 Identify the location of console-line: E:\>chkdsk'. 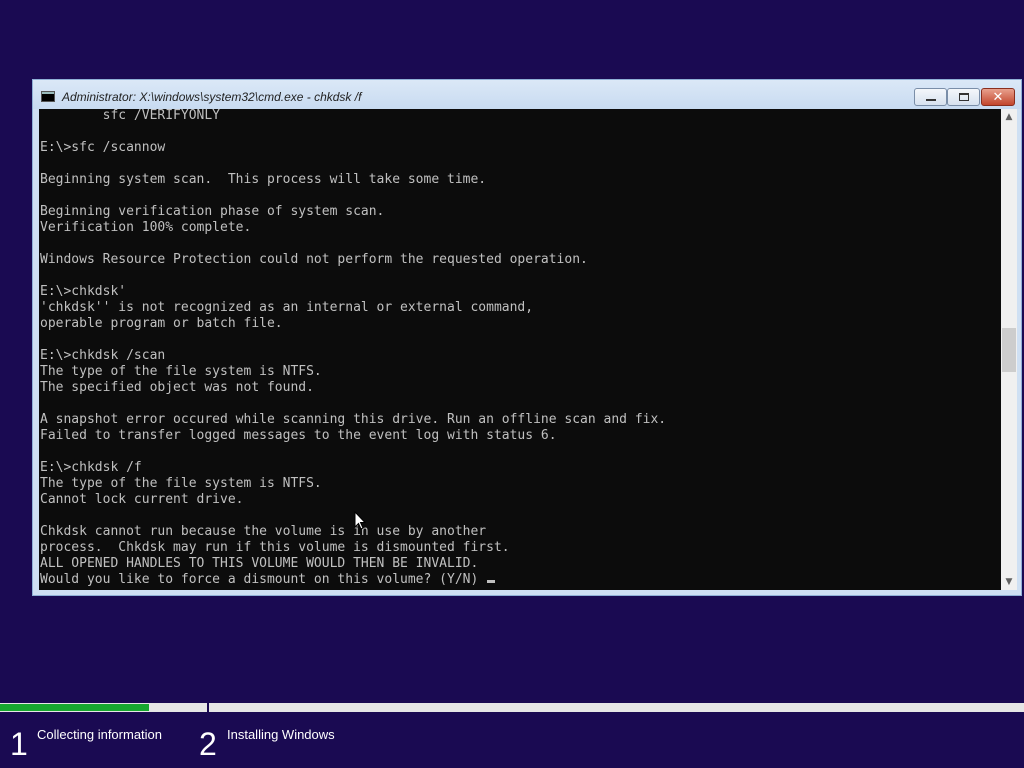
(83, 291).